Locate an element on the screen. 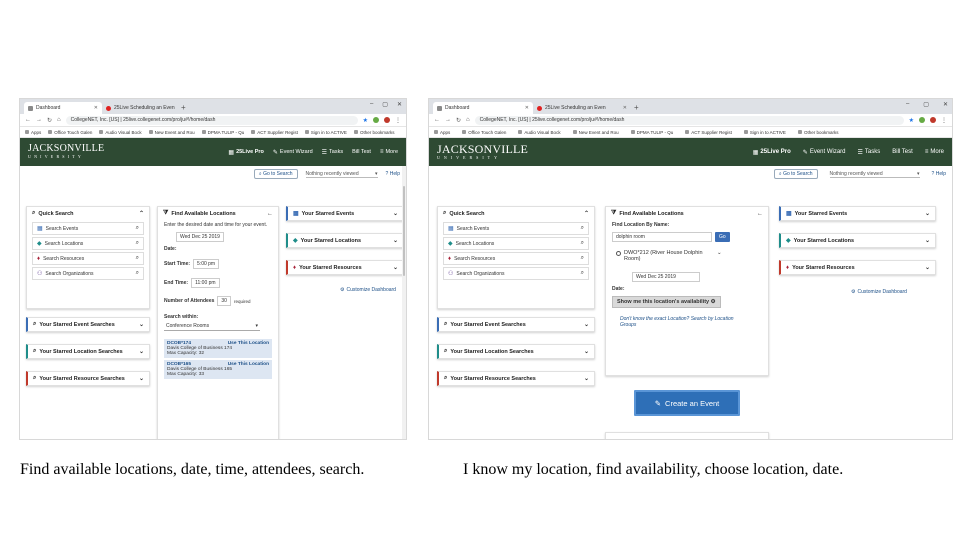  end-time-field: 11:00 pm is located at coordinates (205, 283).